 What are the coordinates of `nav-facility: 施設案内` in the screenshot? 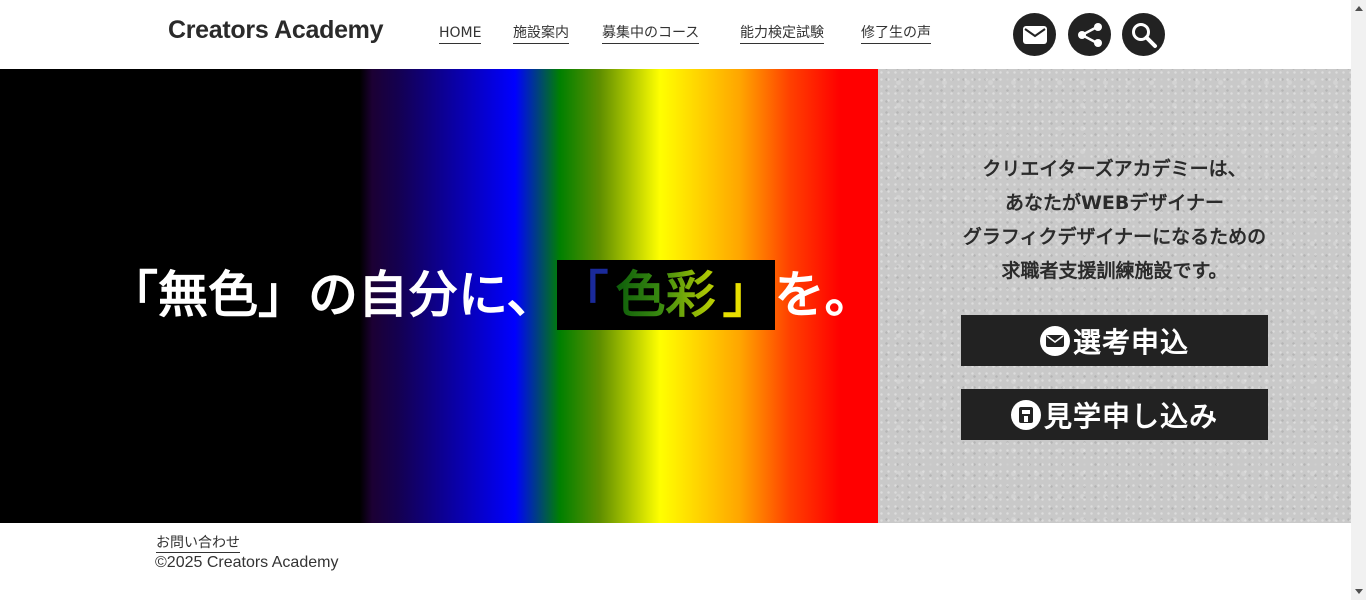 It's located at (541, 34).